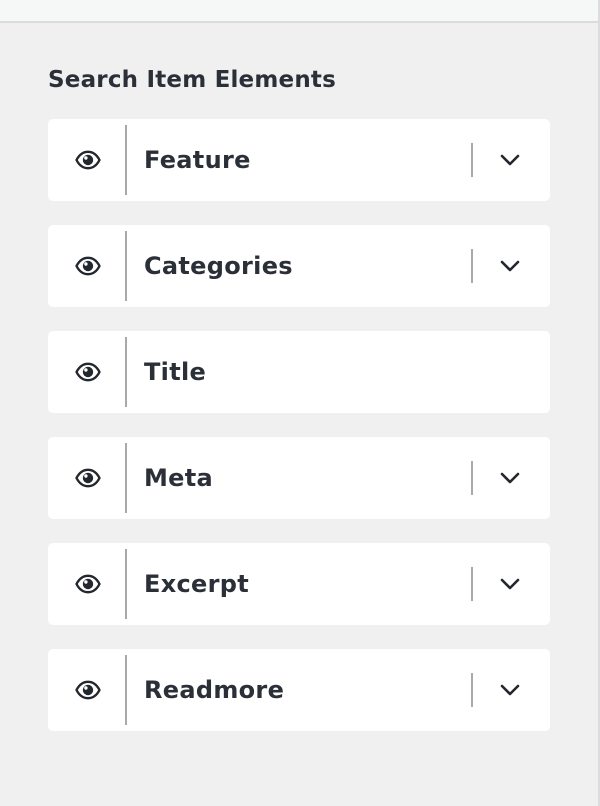 The width and height of the screenshot is (600, 806). Describe the element at coordinates (197, 160) in the screenshot. I see `element-label: Feature` at that location.